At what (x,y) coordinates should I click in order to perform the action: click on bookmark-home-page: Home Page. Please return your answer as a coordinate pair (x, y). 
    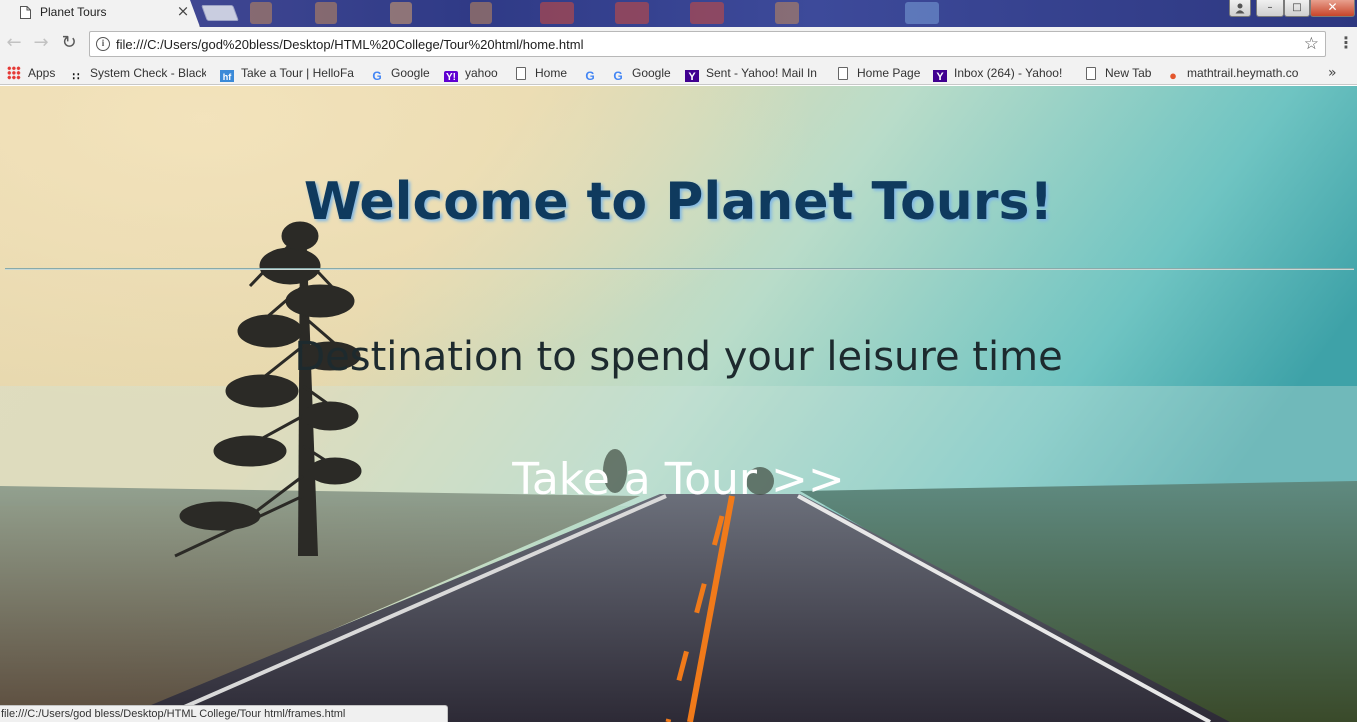
    Looking at the image, I should click on (880, 73).